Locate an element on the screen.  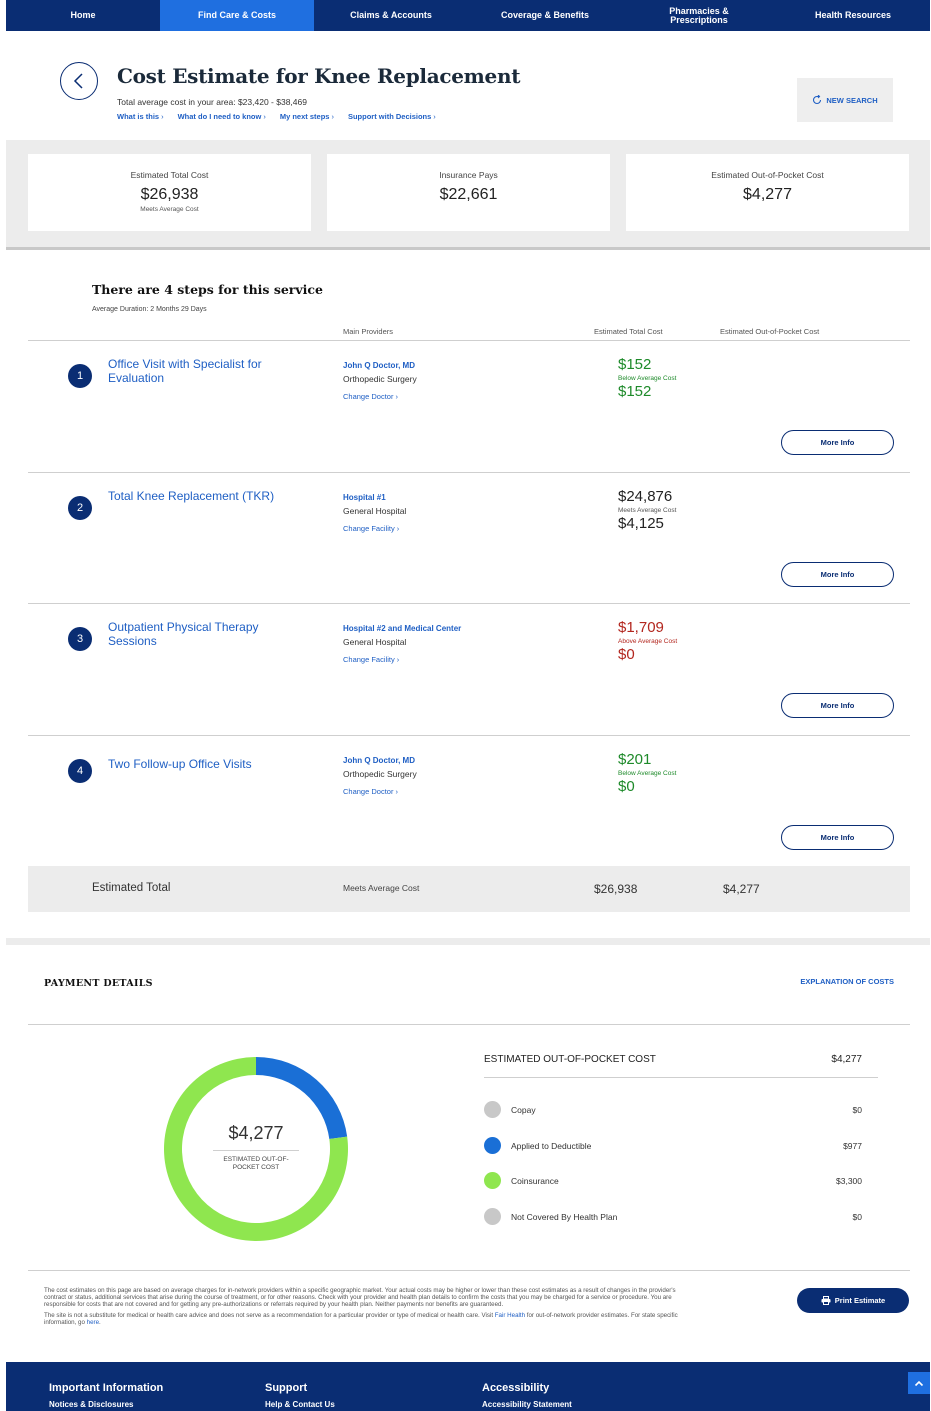
oop-breakdown-heading: ESTIMATED OUT-OF-POCKET COST is located at coordinates (570, 1059).